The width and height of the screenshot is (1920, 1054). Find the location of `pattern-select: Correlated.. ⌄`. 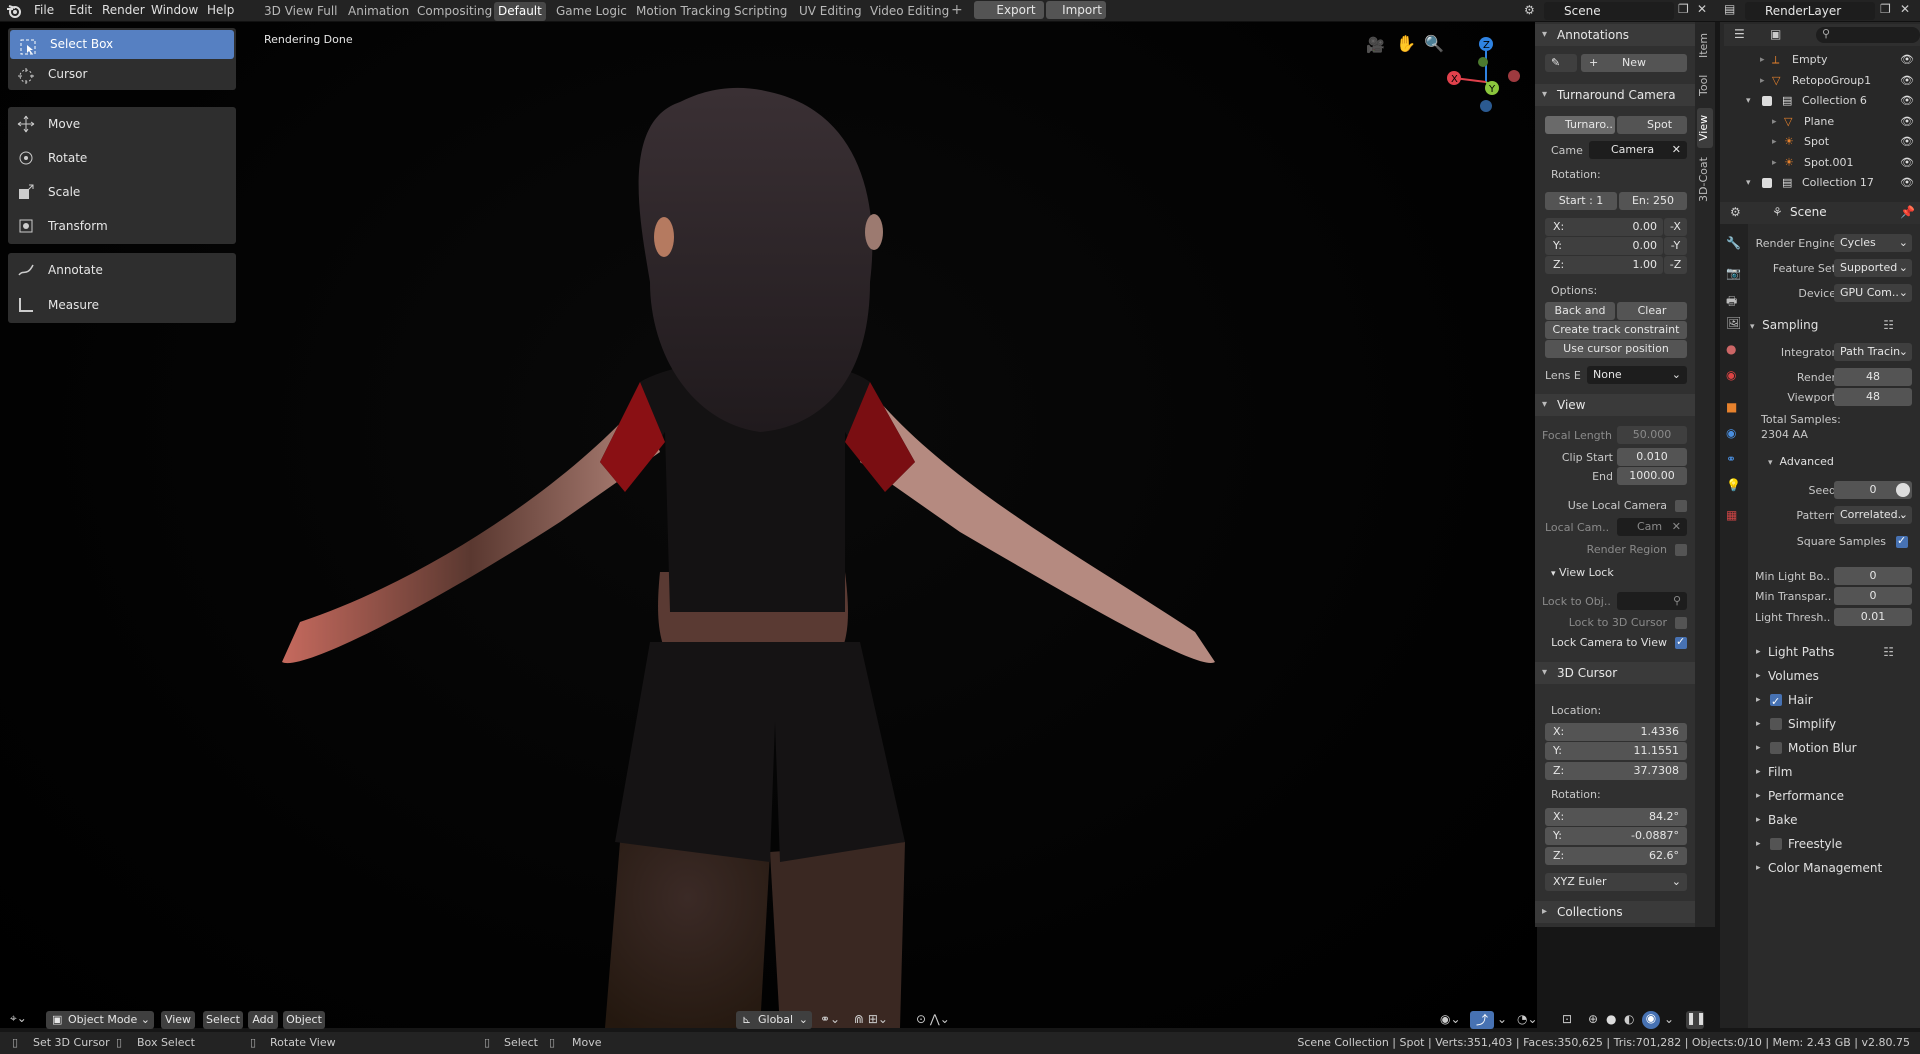

pattern-select: Correlated.. ⌄ is located at coordinates (1873, 515).